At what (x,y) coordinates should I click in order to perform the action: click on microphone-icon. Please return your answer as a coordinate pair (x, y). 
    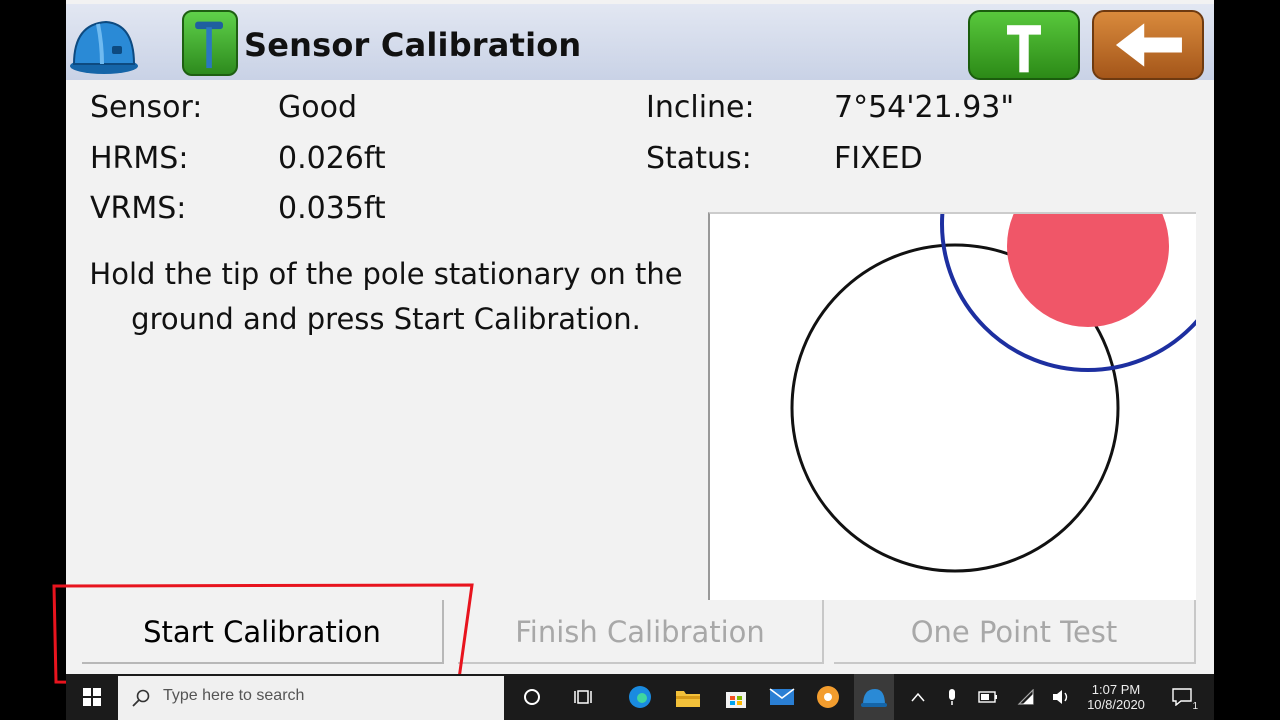
    Looking at the image, I should click on (952, 697).